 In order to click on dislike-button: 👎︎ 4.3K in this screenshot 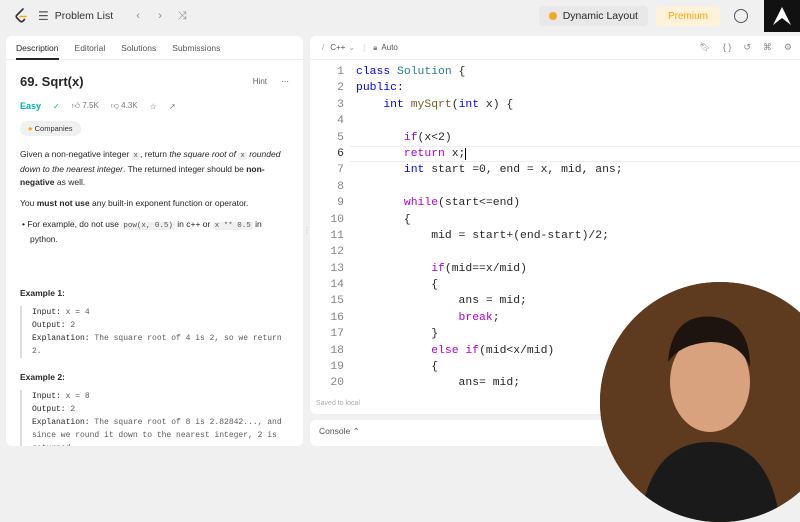, I will do `click(124, 106)`.